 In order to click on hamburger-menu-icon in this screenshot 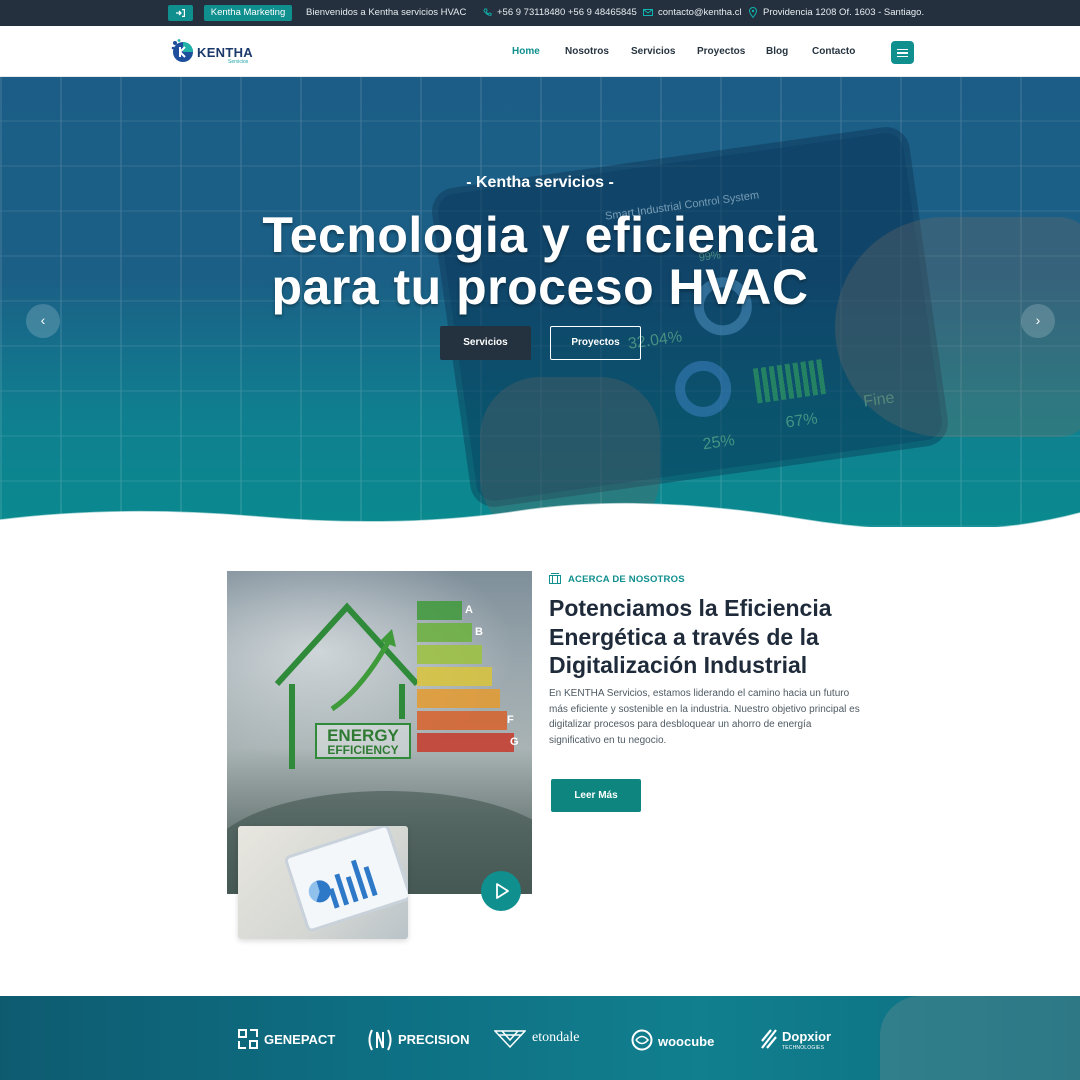, I will do `click(902, 52)`.